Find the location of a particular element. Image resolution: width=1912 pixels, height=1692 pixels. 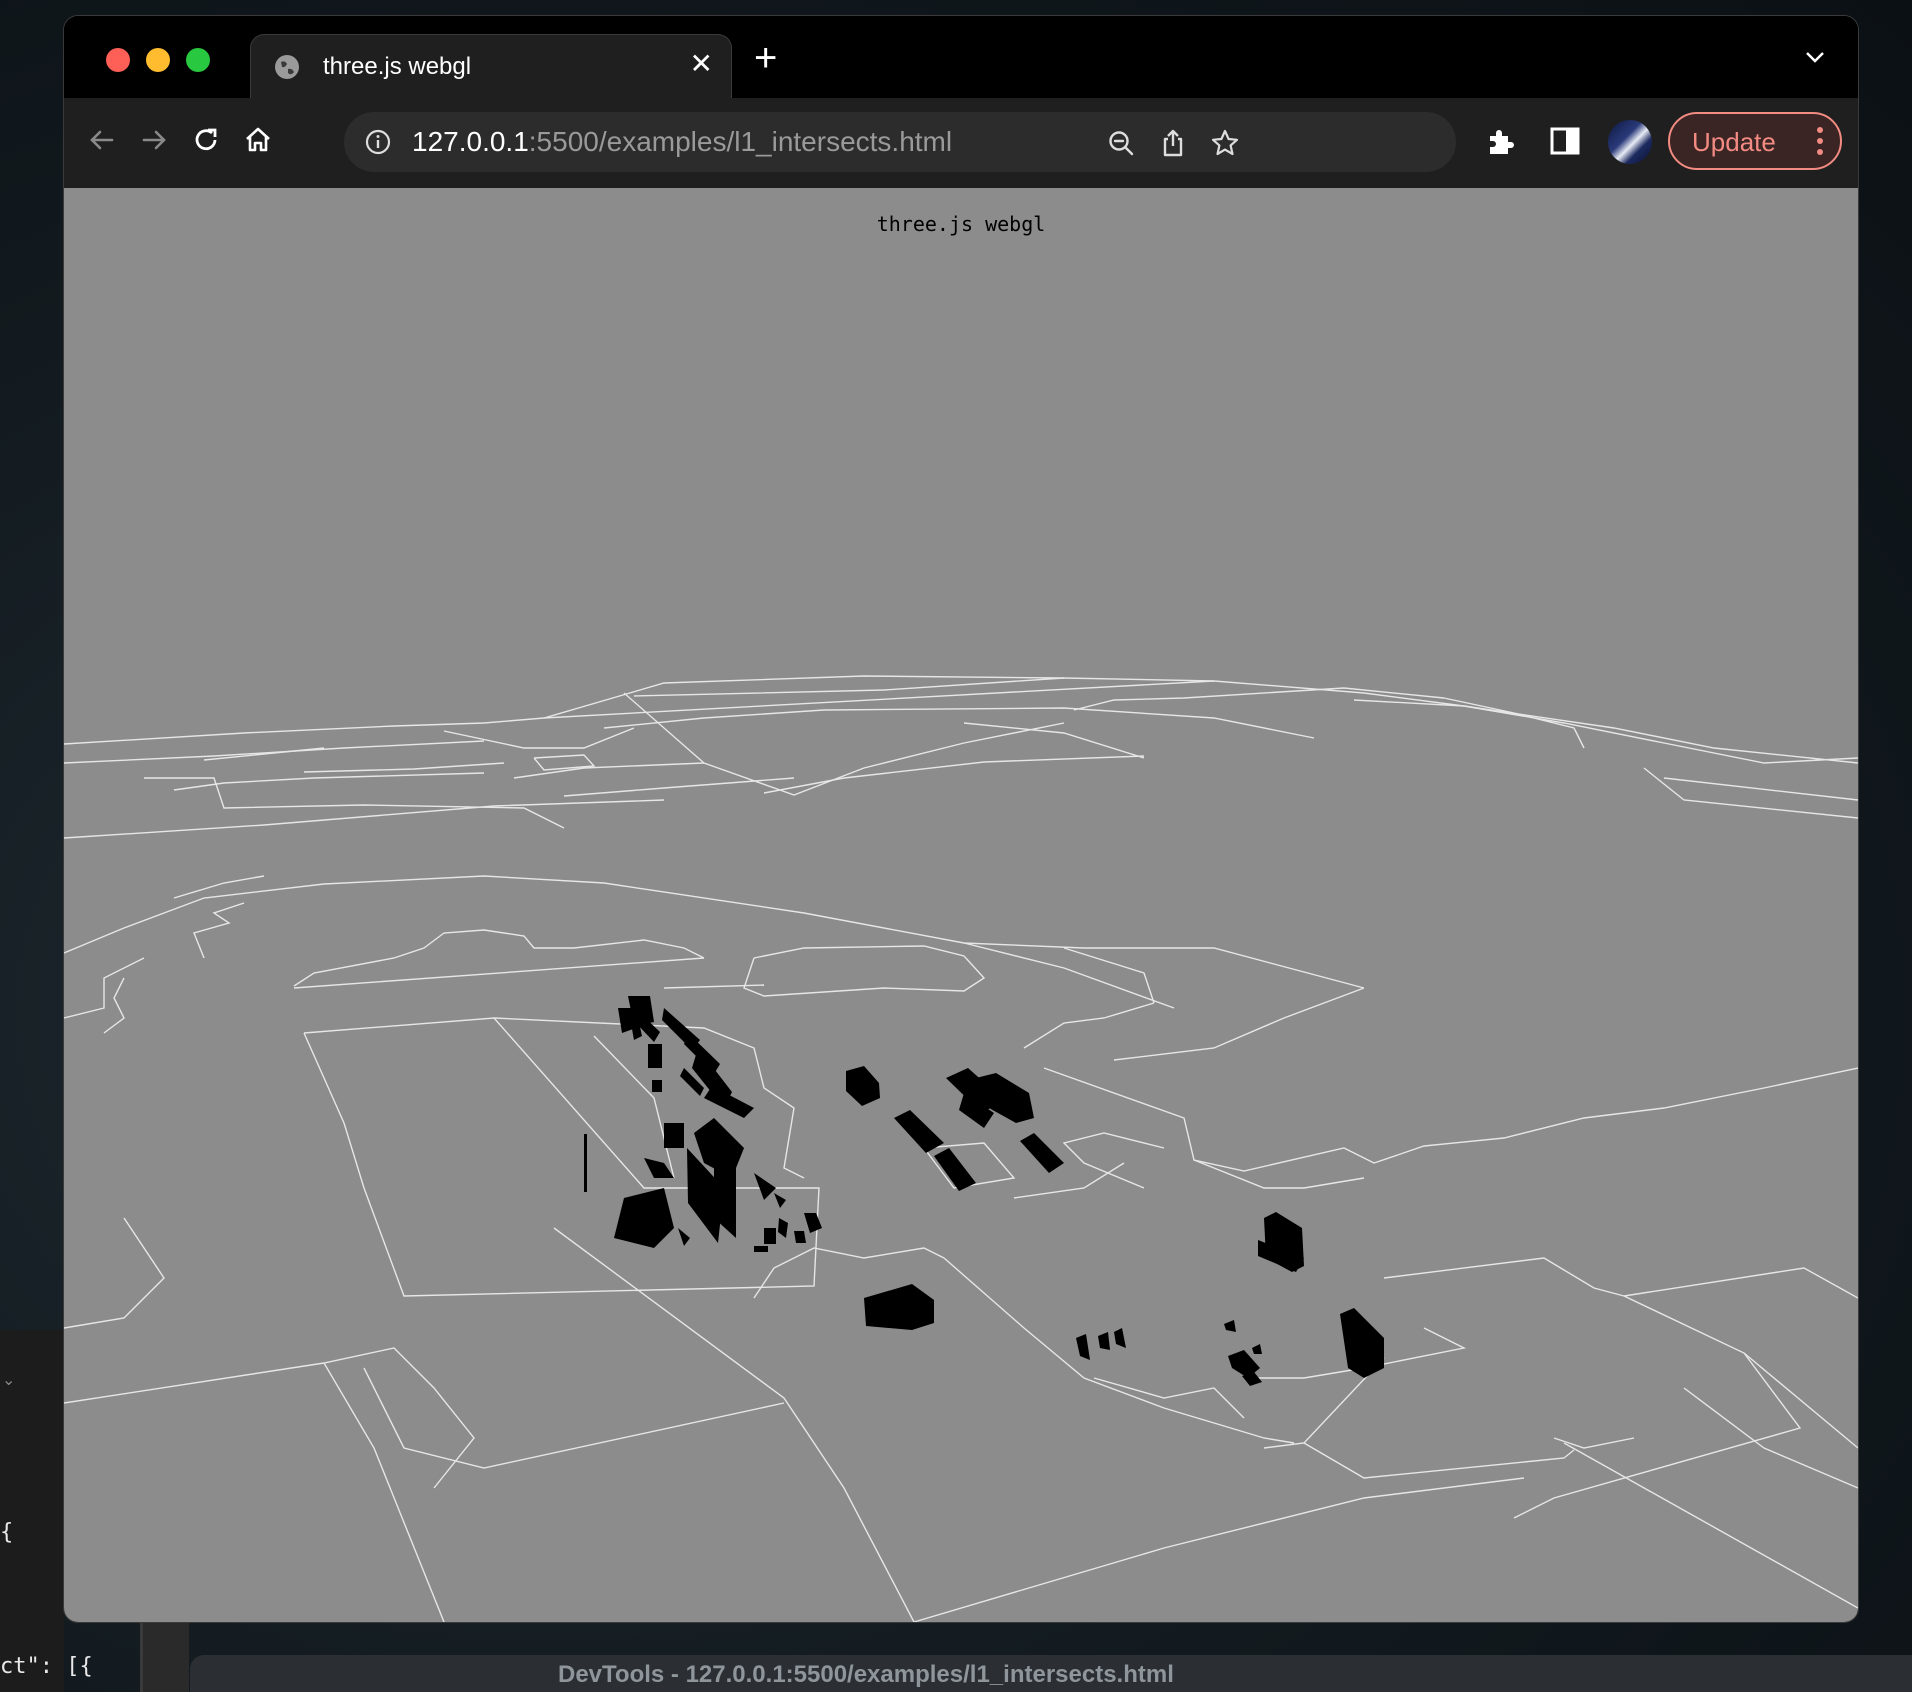

star-icon is located at coordinates (1225, 143).